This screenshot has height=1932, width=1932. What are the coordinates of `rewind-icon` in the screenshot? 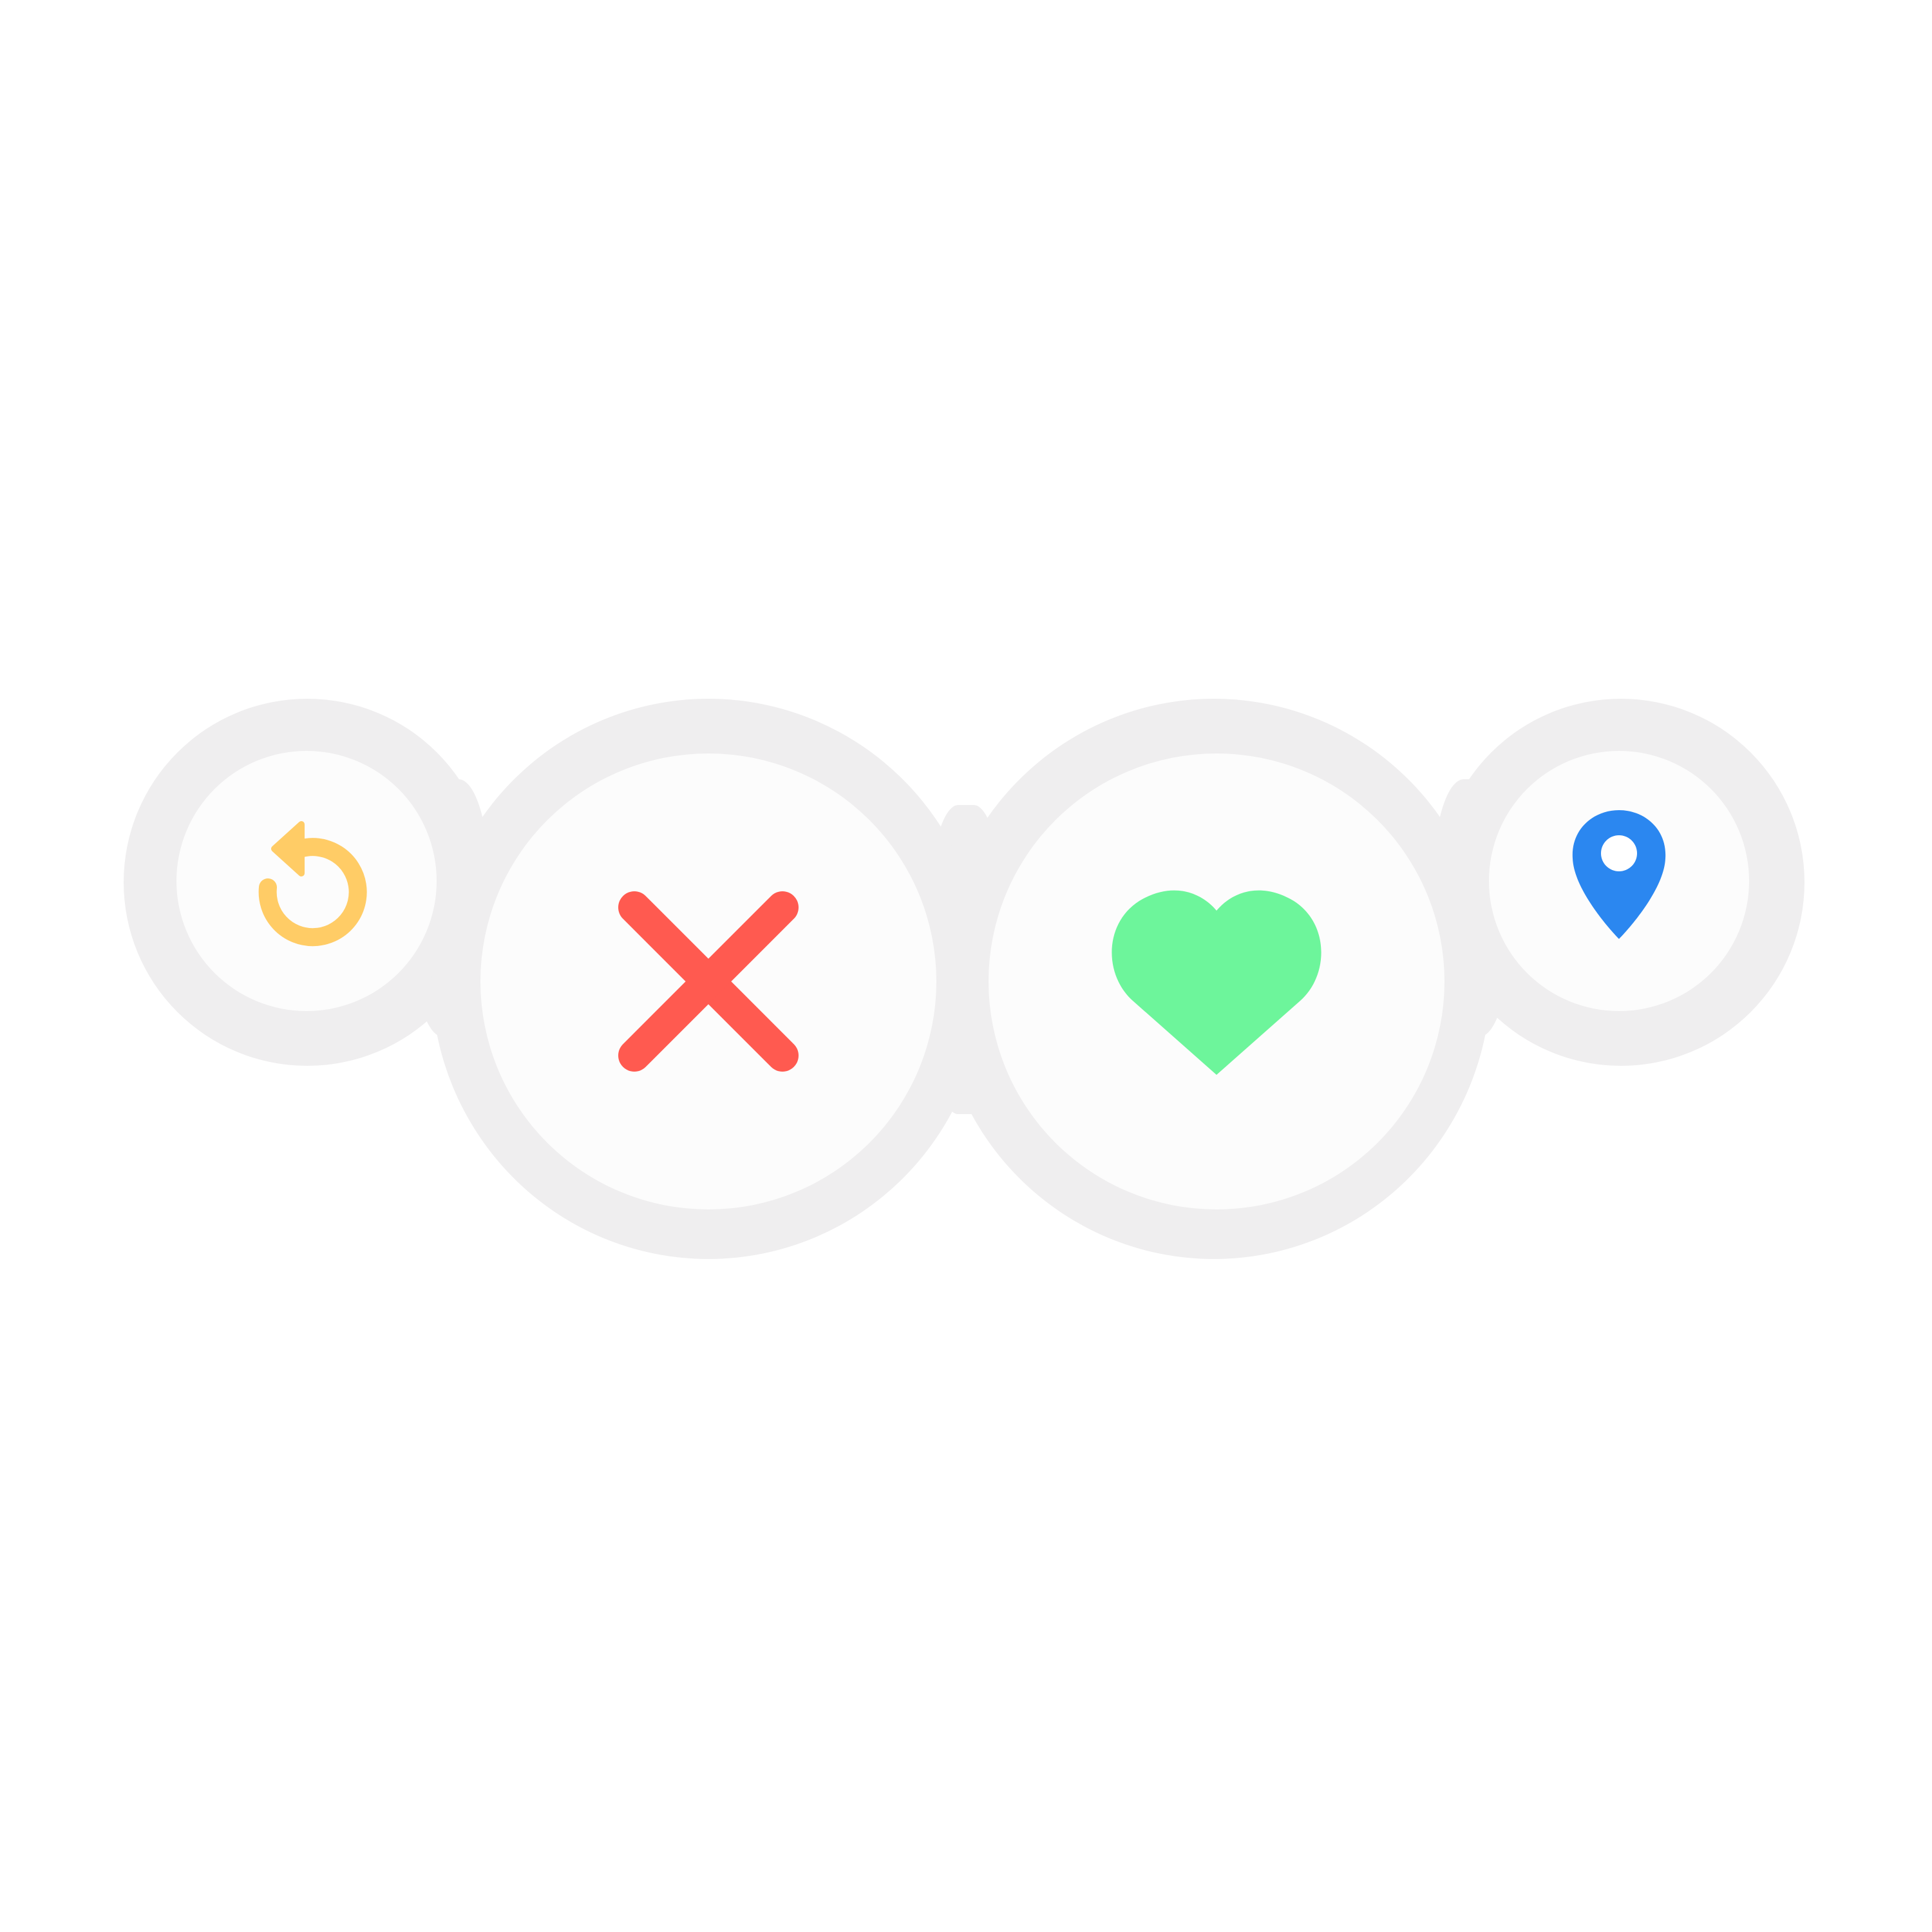 It's located at (312, 884).